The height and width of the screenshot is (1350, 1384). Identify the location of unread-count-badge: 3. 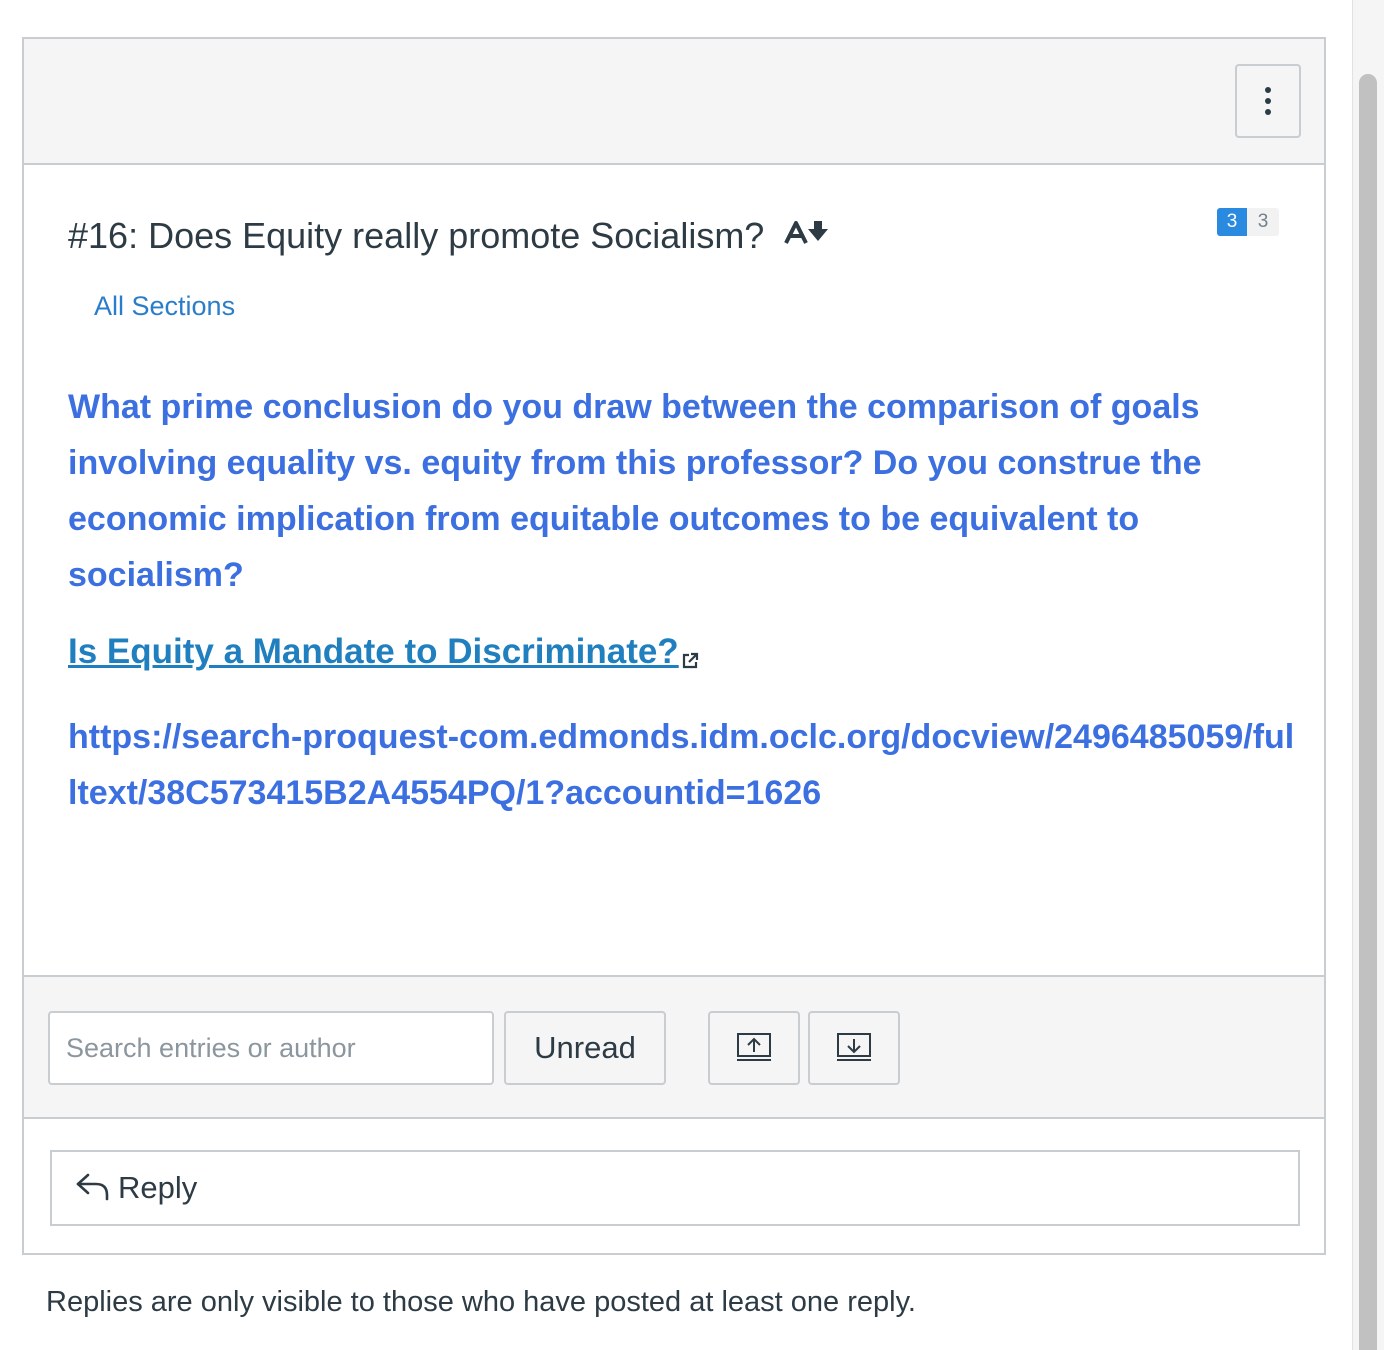
(1232, 222).